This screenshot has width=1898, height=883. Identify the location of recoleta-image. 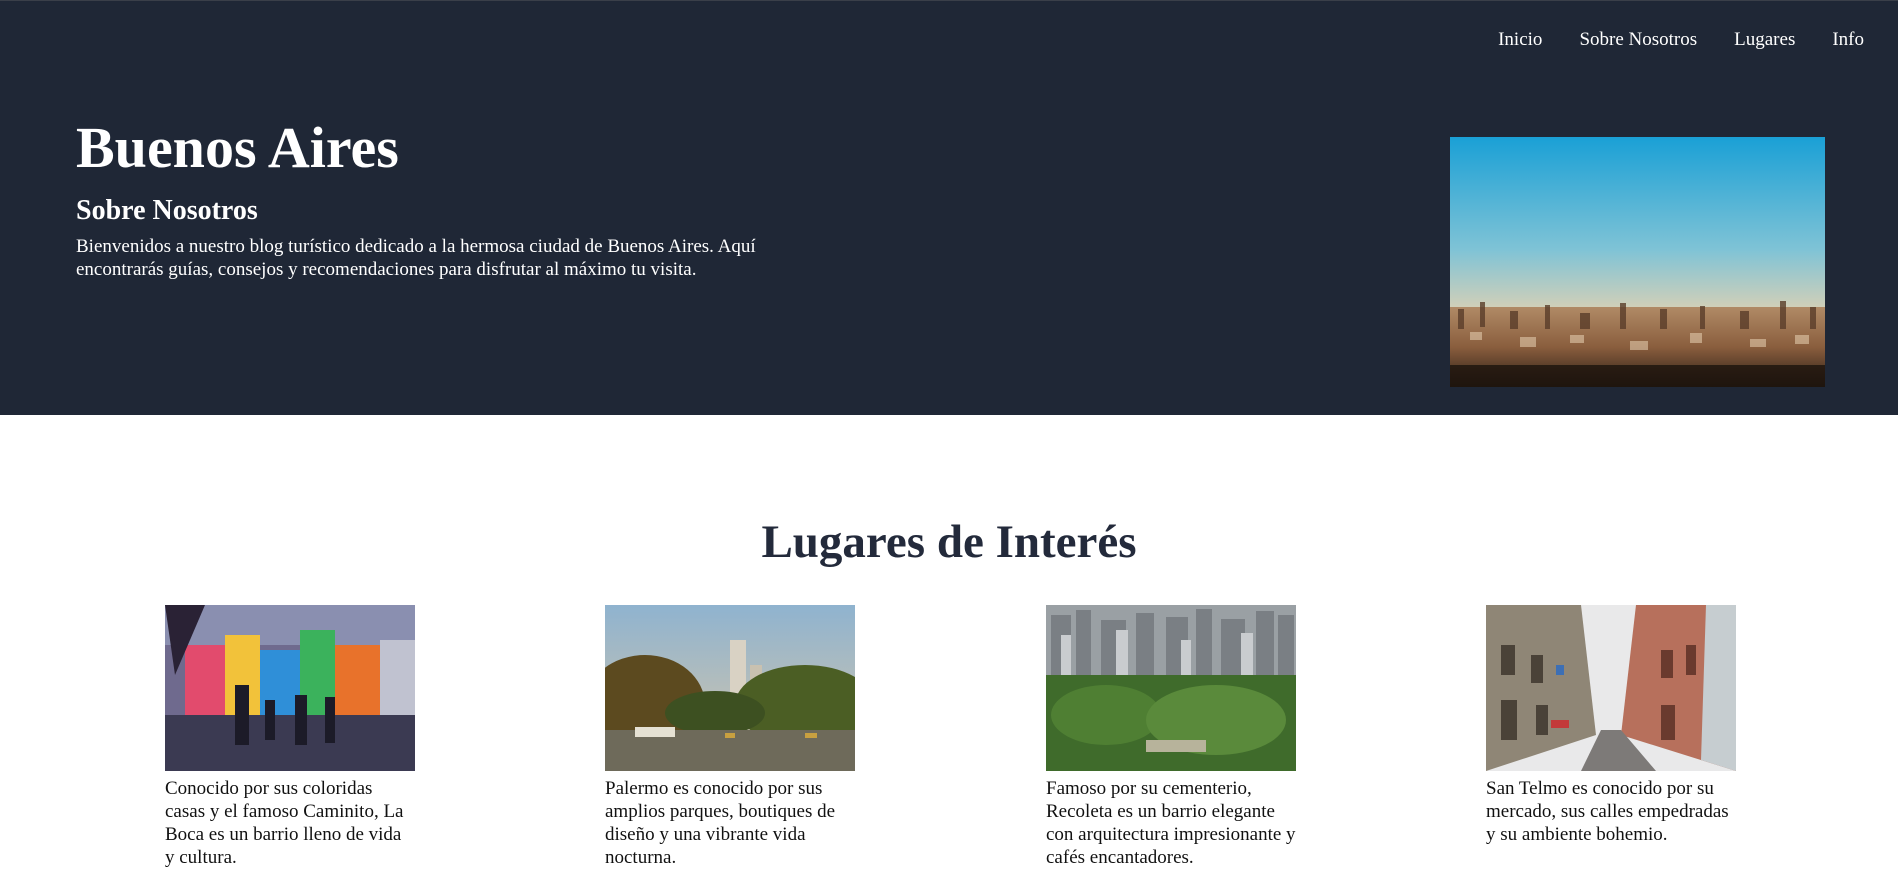
(1171, 688).